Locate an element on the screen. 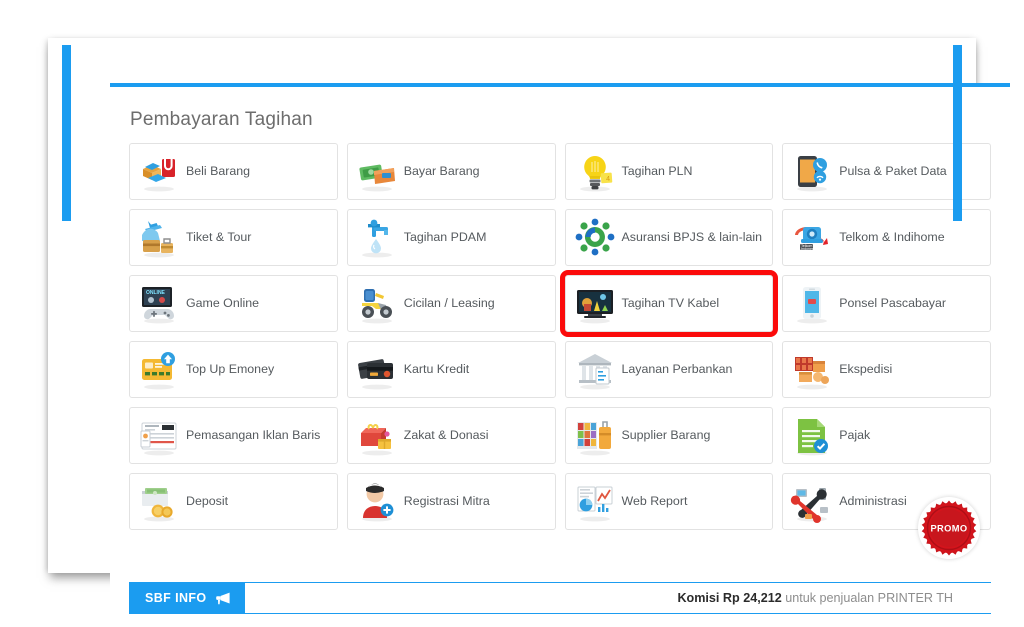  menu-card-label: Tiket & Tour is located at coordinates (219, 237).